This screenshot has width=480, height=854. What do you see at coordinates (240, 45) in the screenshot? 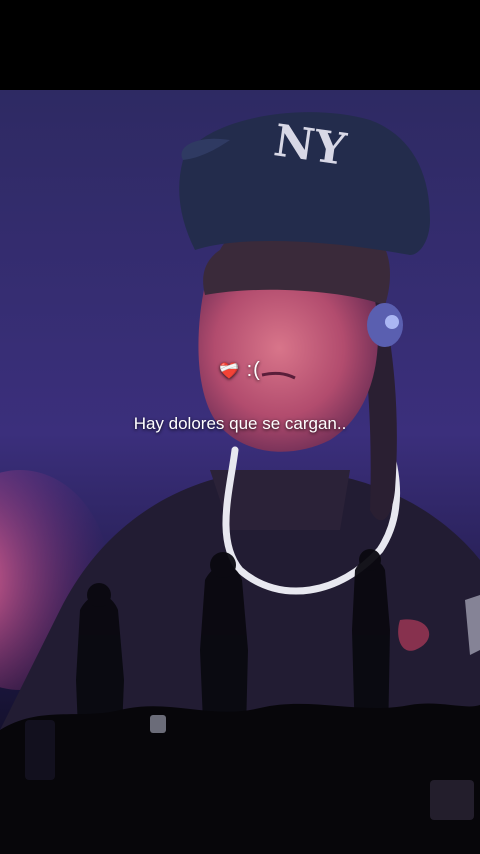
I see `top-black-bar` at bounding box center [240, 45].